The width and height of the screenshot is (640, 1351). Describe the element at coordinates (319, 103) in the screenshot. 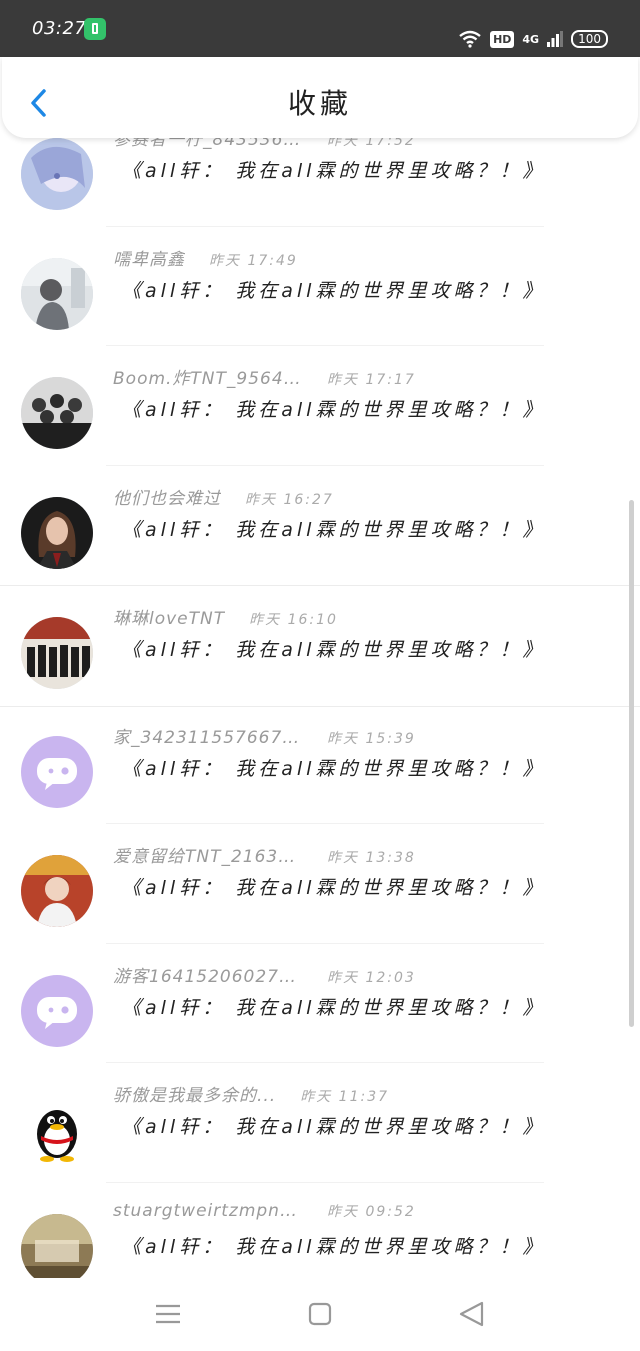

I see `page-title: 收藏` at that location.